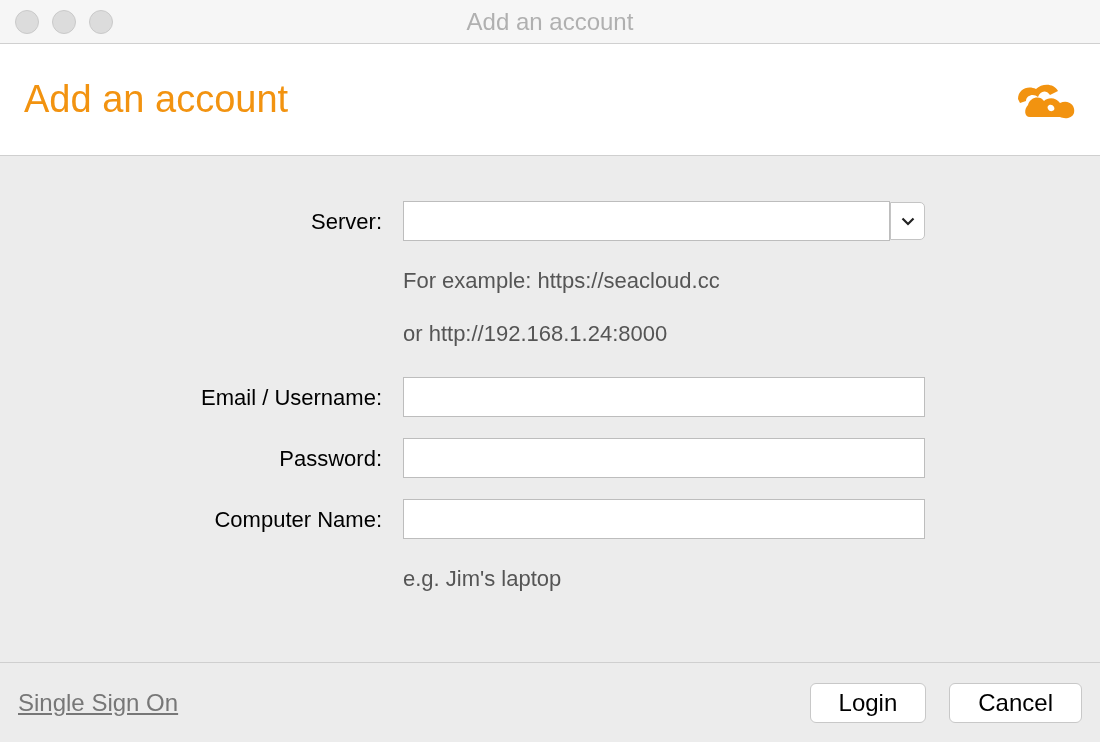 Image resolution: width=1100 pixels, height=742 pixels. What do you see at coordinates (64, 22) in the screenshot?
I see `minimize-icon` at bounding box center [64, 22].